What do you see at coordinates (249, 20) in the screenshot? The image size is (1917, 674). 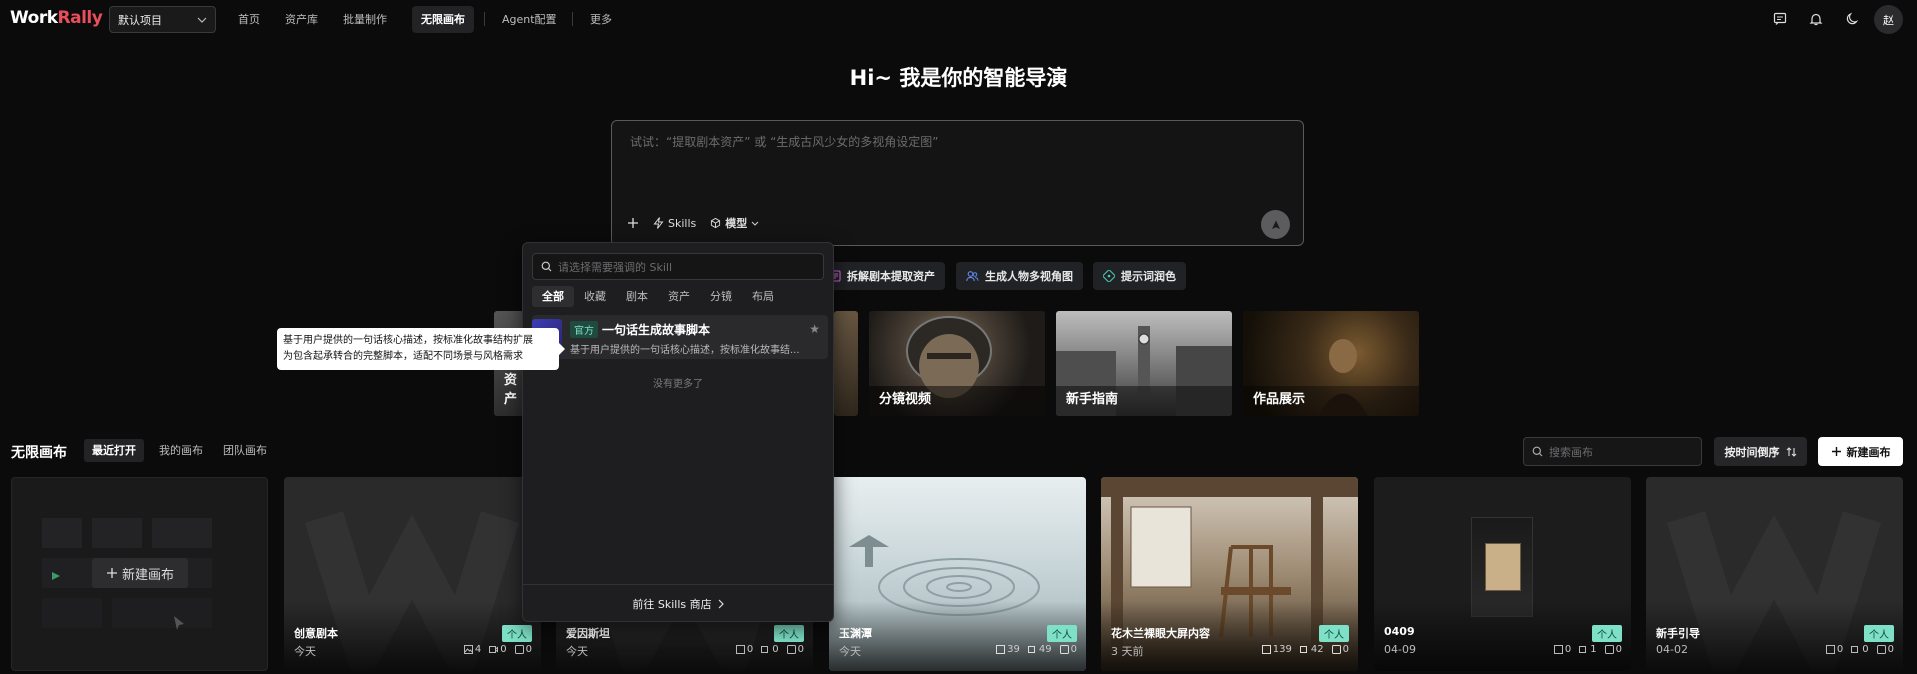 I see `nav-home: 首页` at bounding box center [249, 20].